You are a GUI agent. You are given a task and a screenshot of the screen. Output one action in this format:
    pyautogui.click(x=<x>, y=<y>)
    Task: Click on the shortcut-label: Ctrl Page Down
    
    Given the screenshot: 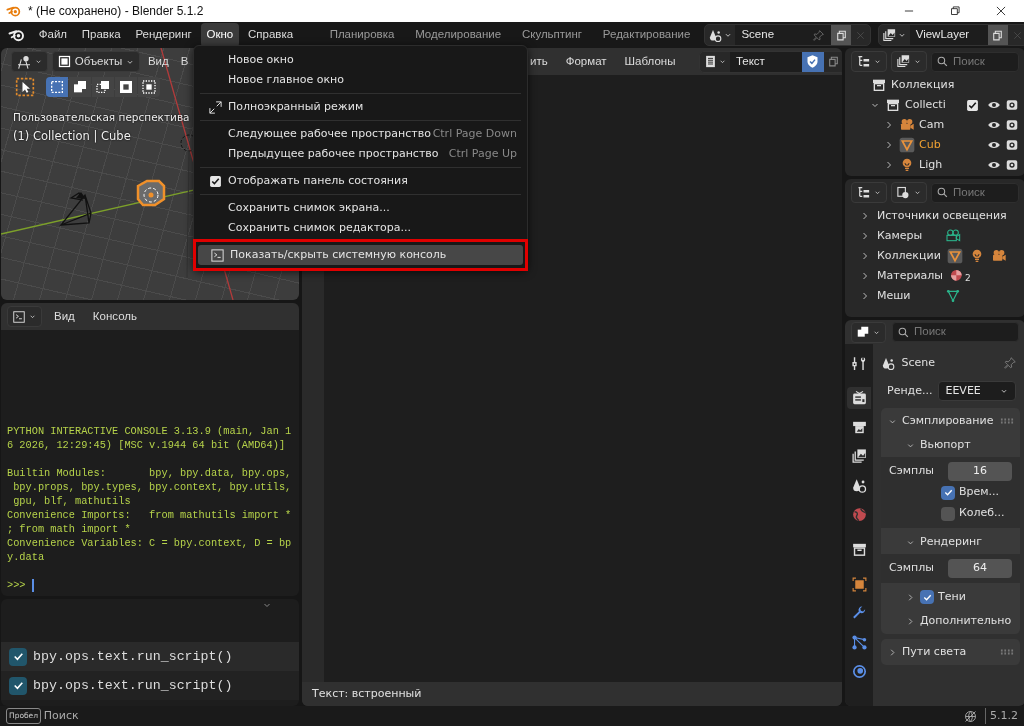 What is the action you would take?
    pyautogui.click(x=474, y=133)
    